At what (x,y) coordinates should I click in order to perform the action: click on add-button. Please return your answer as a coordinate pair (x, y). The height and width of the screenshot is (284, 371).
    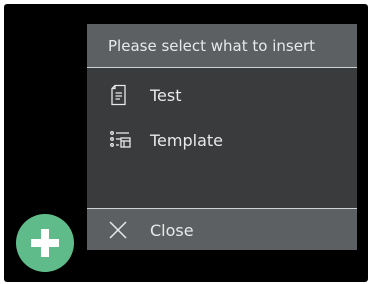
    Looking at the image, I should click on (45, 243).